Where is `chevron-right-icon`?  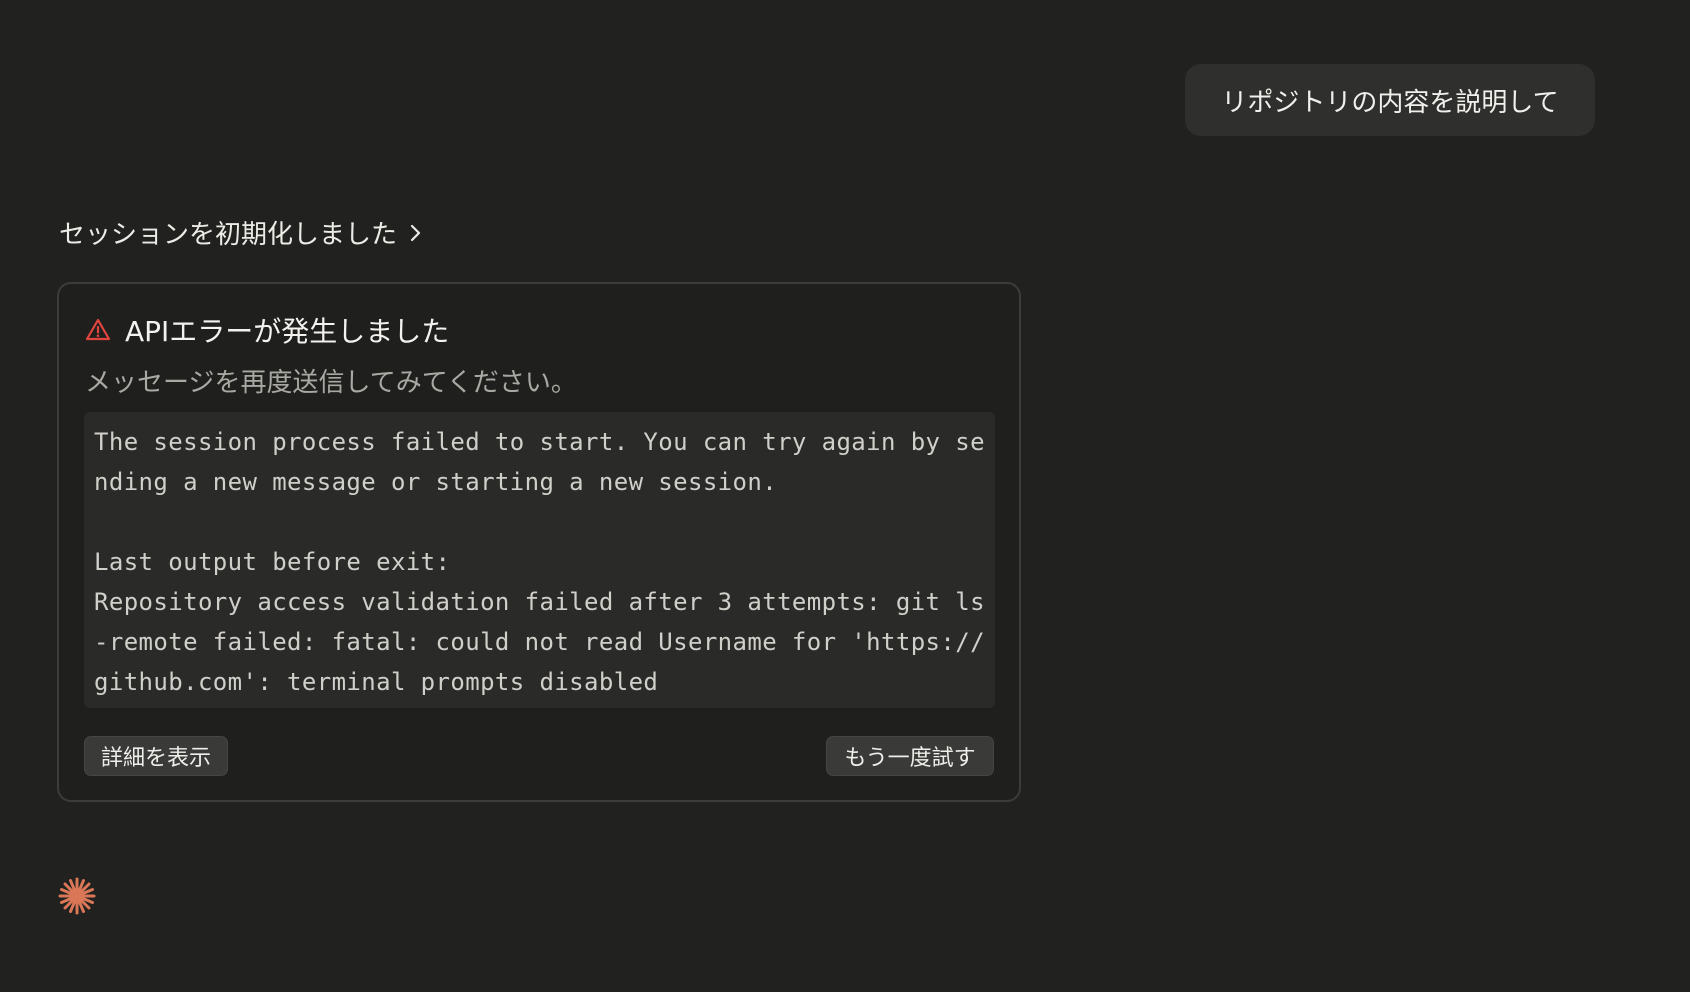
chevron-right-icon is located at coordinates (415, 232).